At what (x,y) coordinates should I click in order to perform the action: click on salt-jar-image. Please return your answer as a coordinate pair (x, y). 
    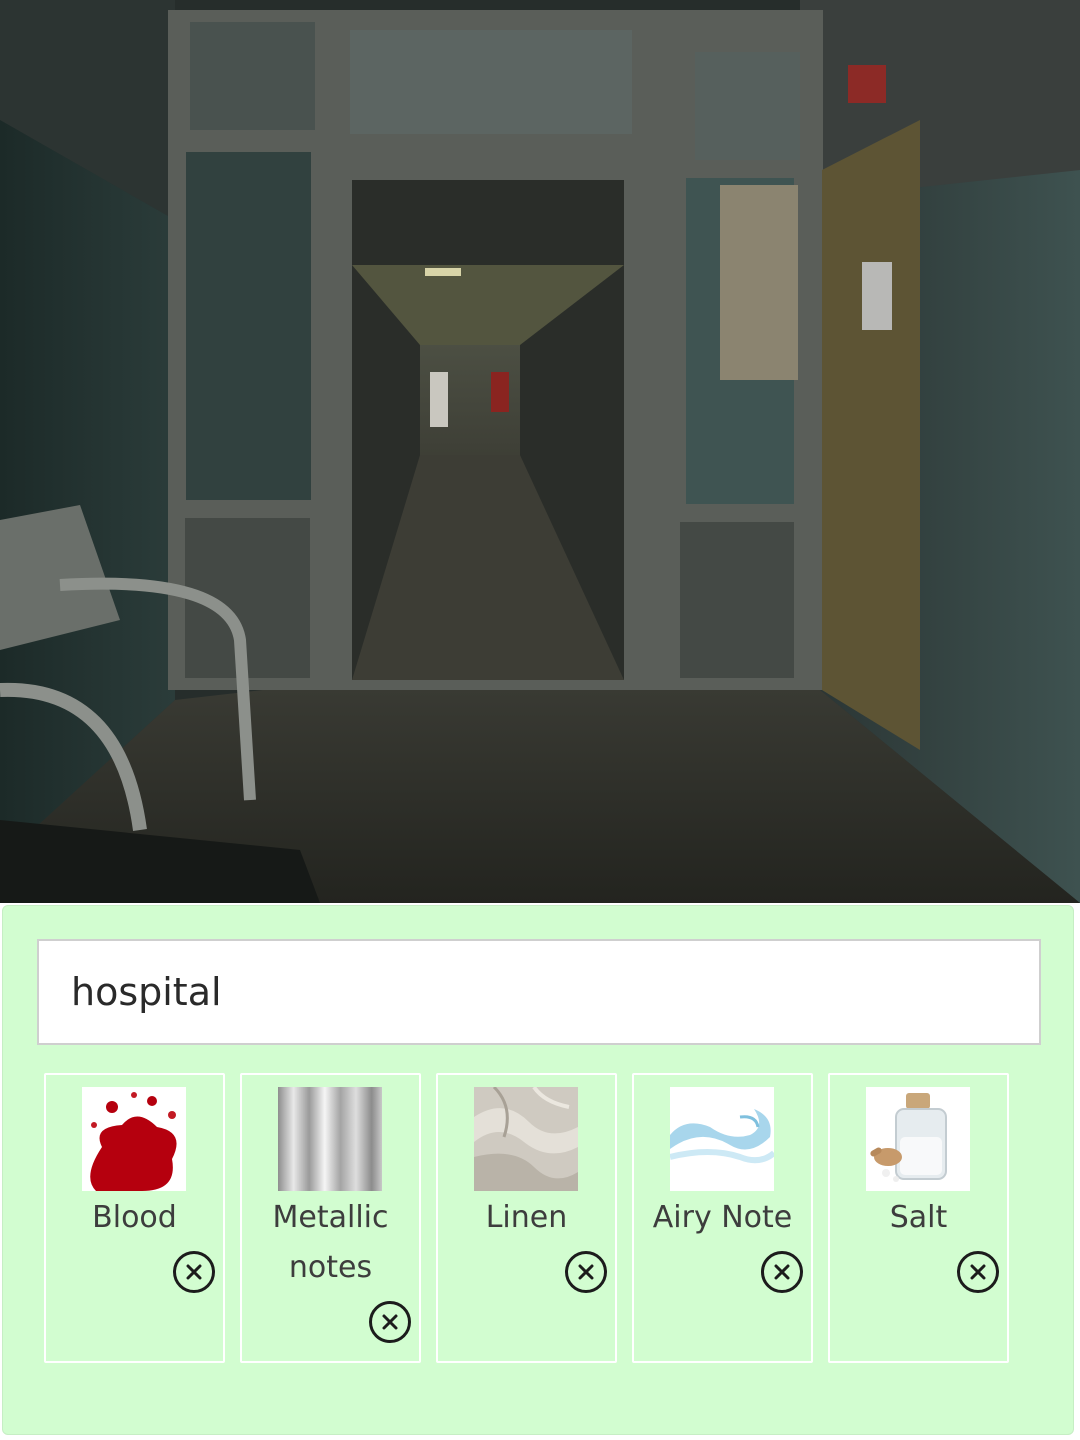
    Looking at the image, I should click on (918, 1139).